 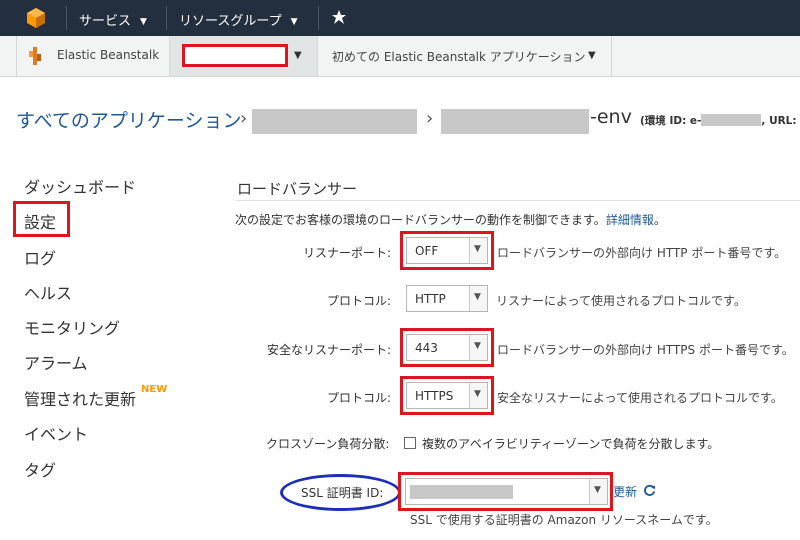 I want to click on environment-id-label: (環境 ID: e-, so click(x=671, y=121).